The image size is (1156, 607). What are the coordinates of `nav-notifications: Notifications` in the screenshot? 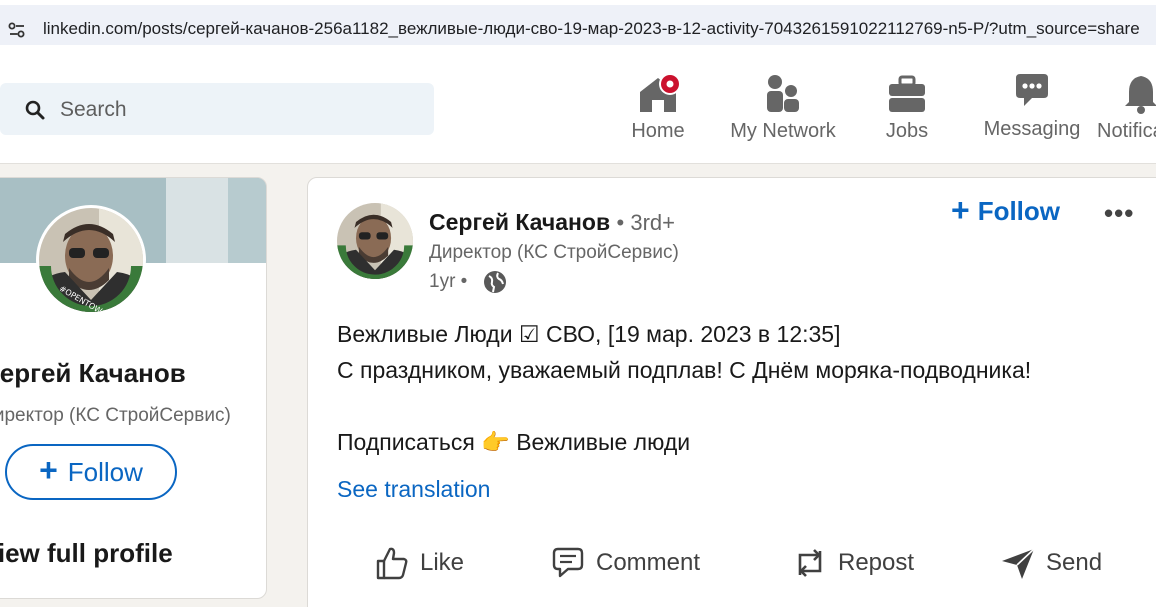 It's located at (1126, 112).